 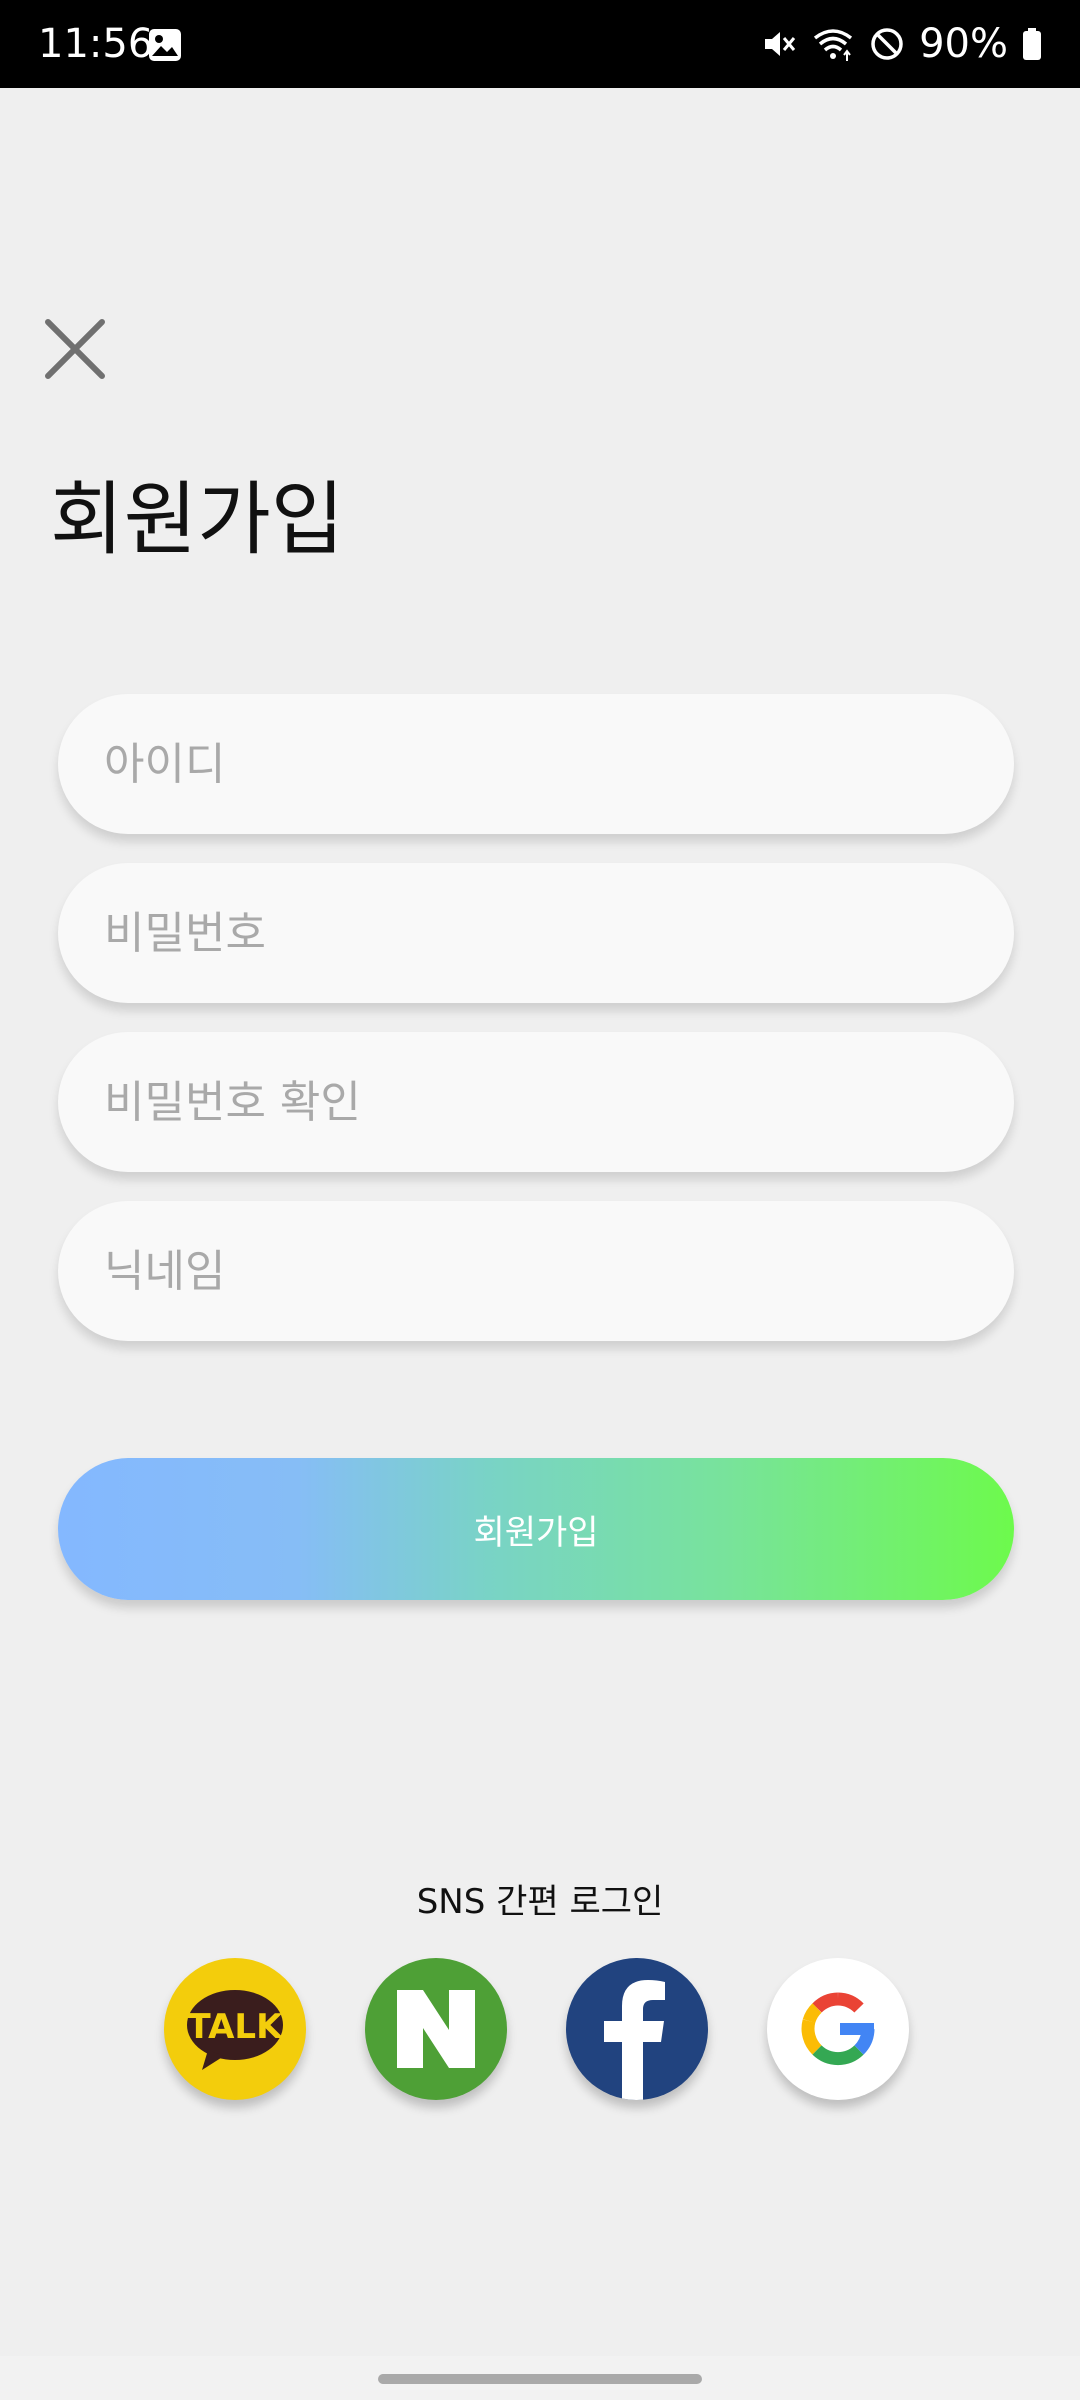 What do you see at coordinates (536, 764) in the screenshot?
I see `id-input` at bounding box center [536, 764].